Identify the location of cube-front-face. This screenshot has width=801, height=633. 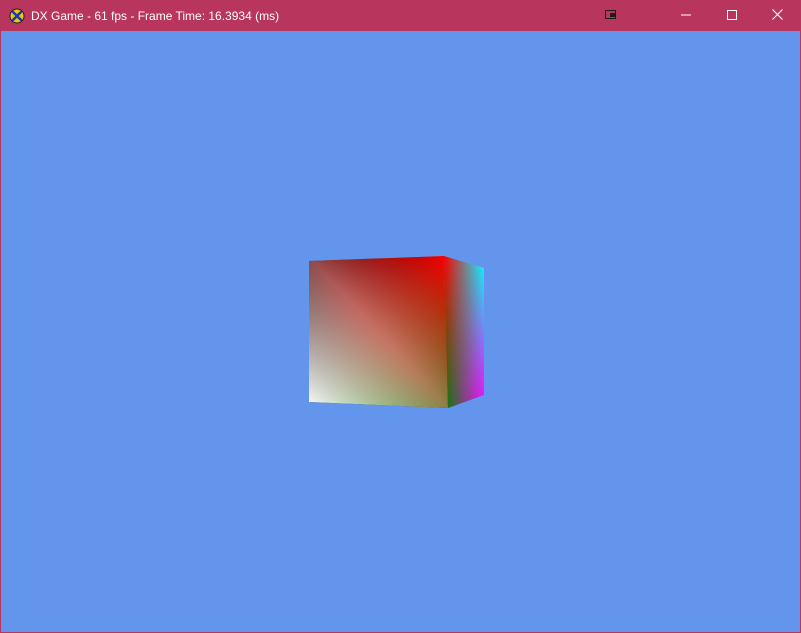
(378, 332).